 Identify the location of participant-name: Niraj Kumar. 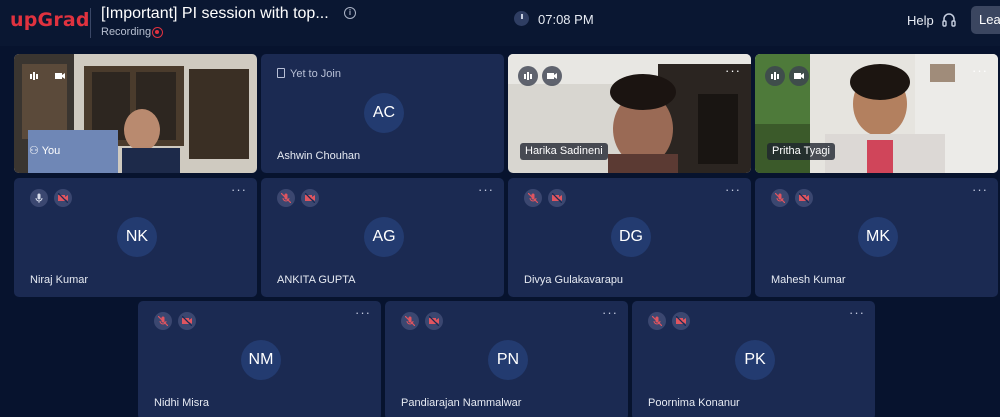
(59, 280).